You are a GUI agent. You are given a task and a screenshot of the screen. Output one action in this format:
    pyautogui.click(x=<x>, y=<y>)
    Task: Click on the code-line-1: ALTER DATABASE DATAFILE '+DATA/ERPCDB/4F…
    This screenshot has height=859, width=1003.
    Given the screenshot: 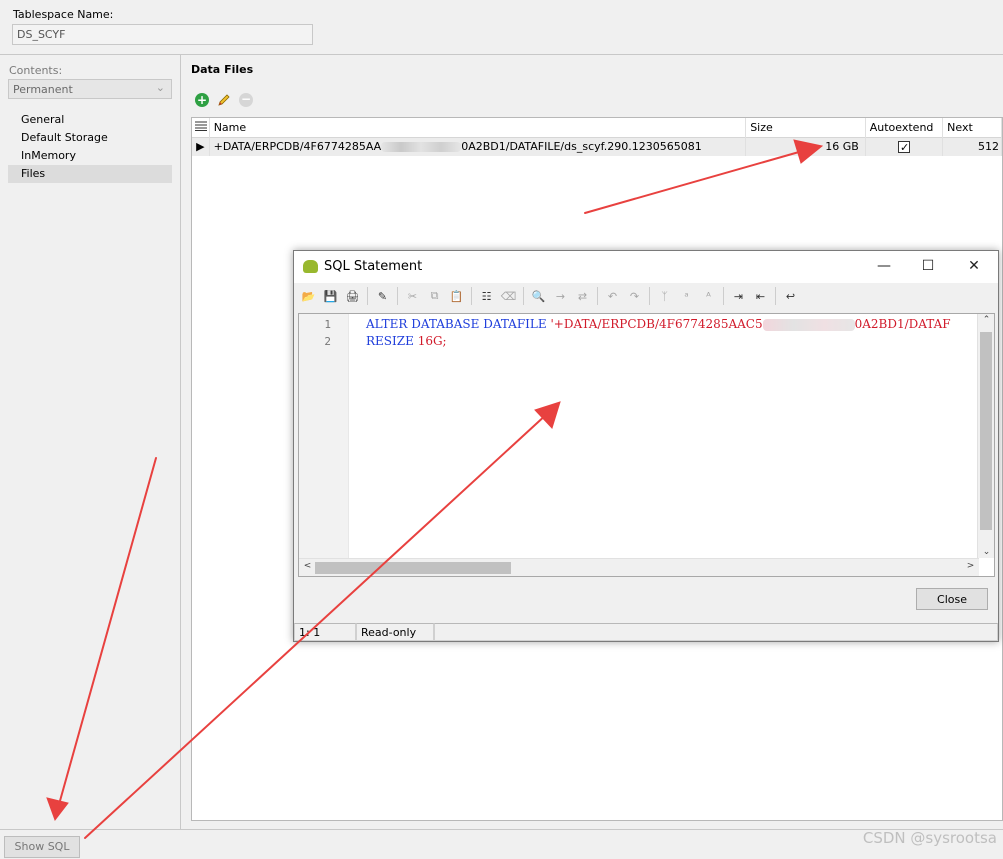 What is the action you would take?
    pyautogui.click(x=658, y=324)
    